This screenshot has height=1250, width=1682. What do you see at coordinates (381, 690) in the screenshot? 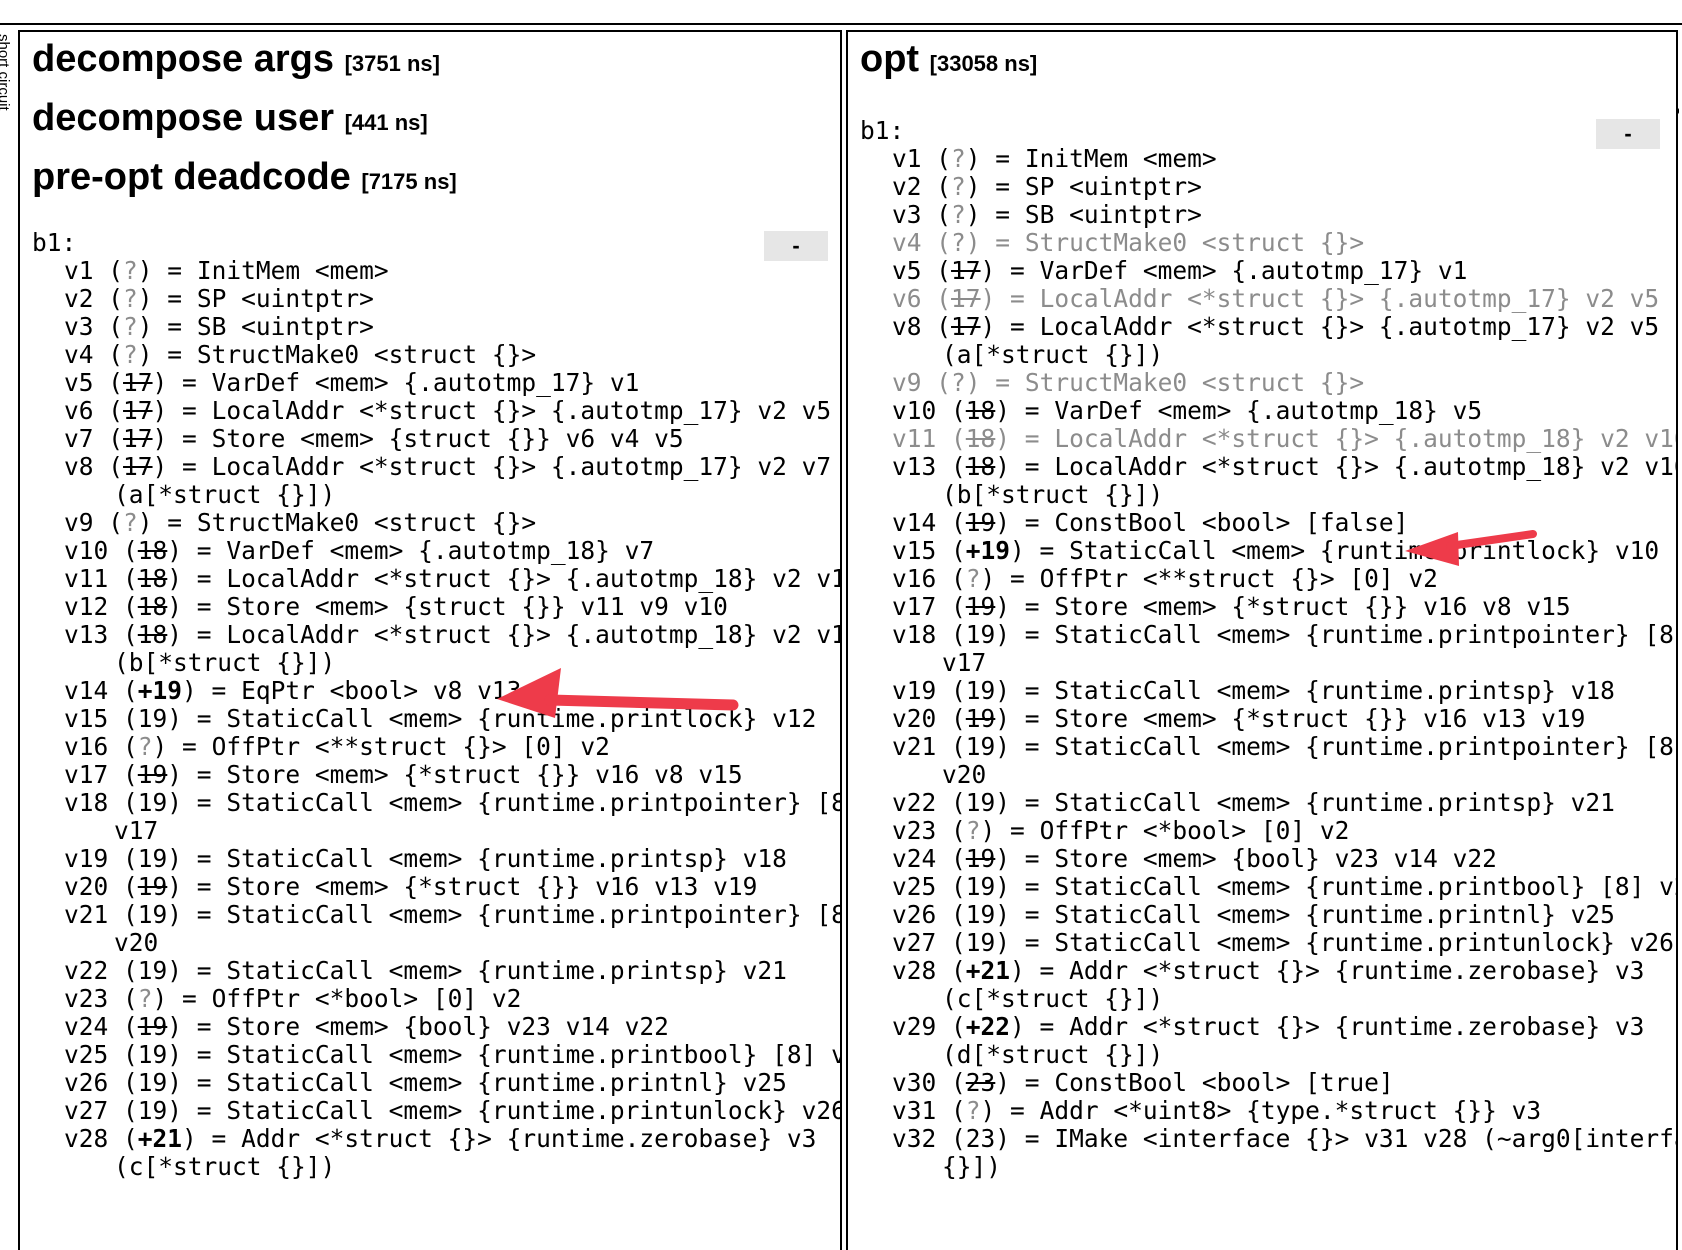
I see `value-op: EqPtr <bool> v8 v13` at bounding box center [381, 690].